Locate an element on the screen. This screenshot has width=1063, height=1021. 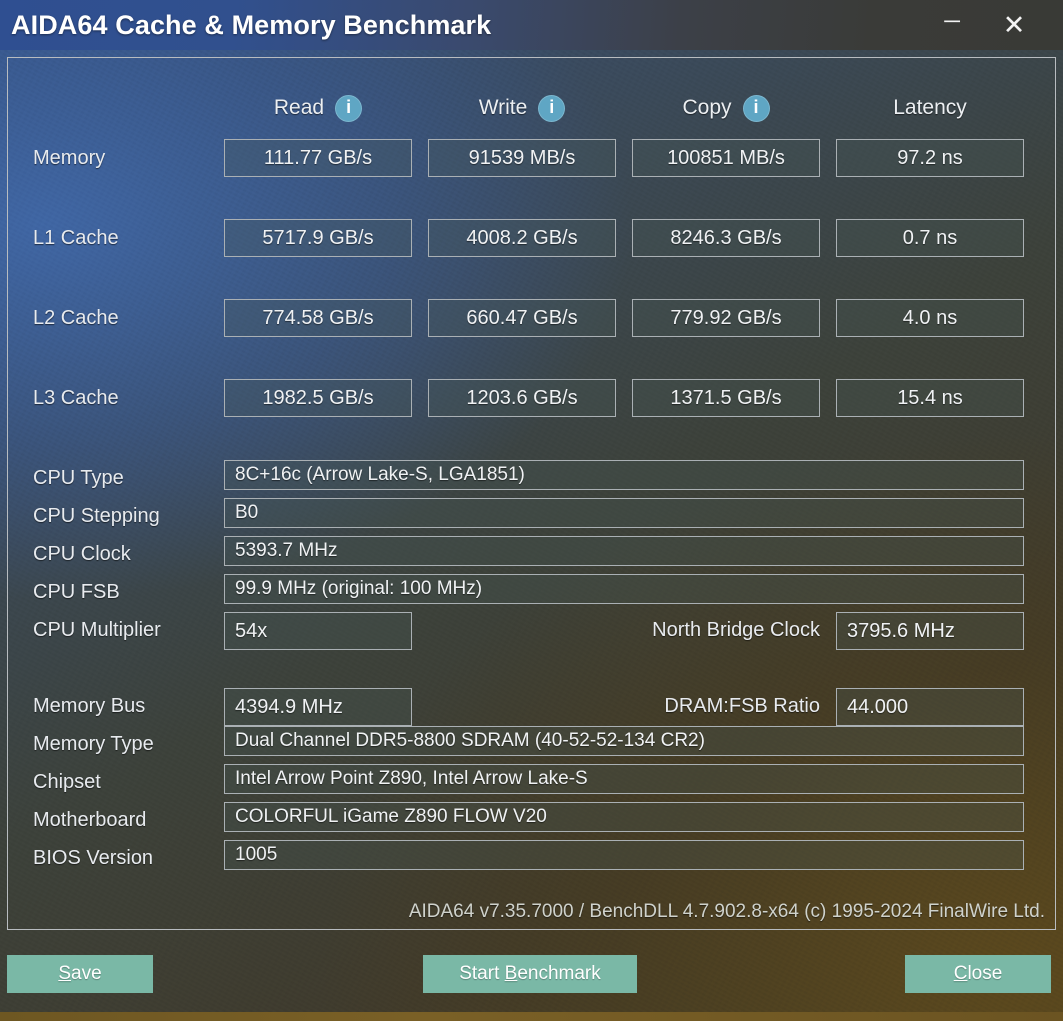
minimize-button: ─ is located at coordinates (952, 25).